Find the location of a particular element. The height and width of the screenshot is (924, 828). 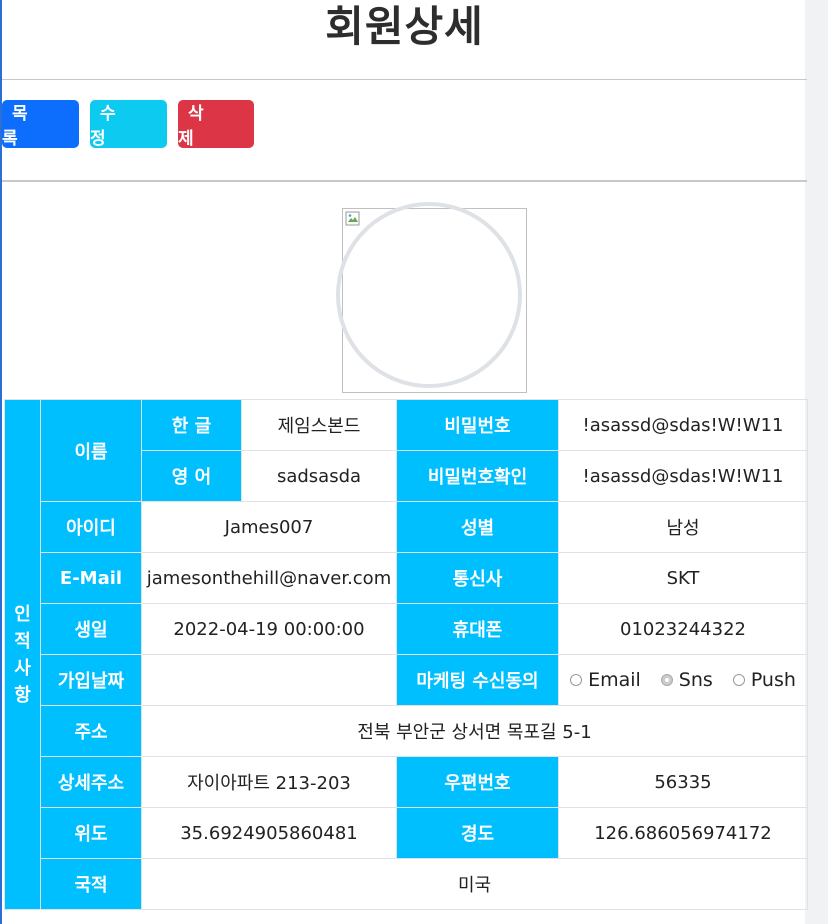

table-row: 상세주소 자이아파트 213-203 우편번호 56335 is located at coordinates (406, 782).